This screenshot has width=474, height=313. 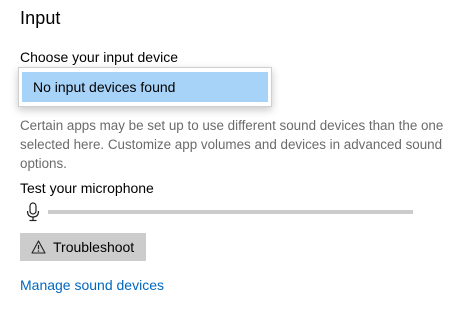 I want to click on microphone-level-bar, so click(x=230, y=212).